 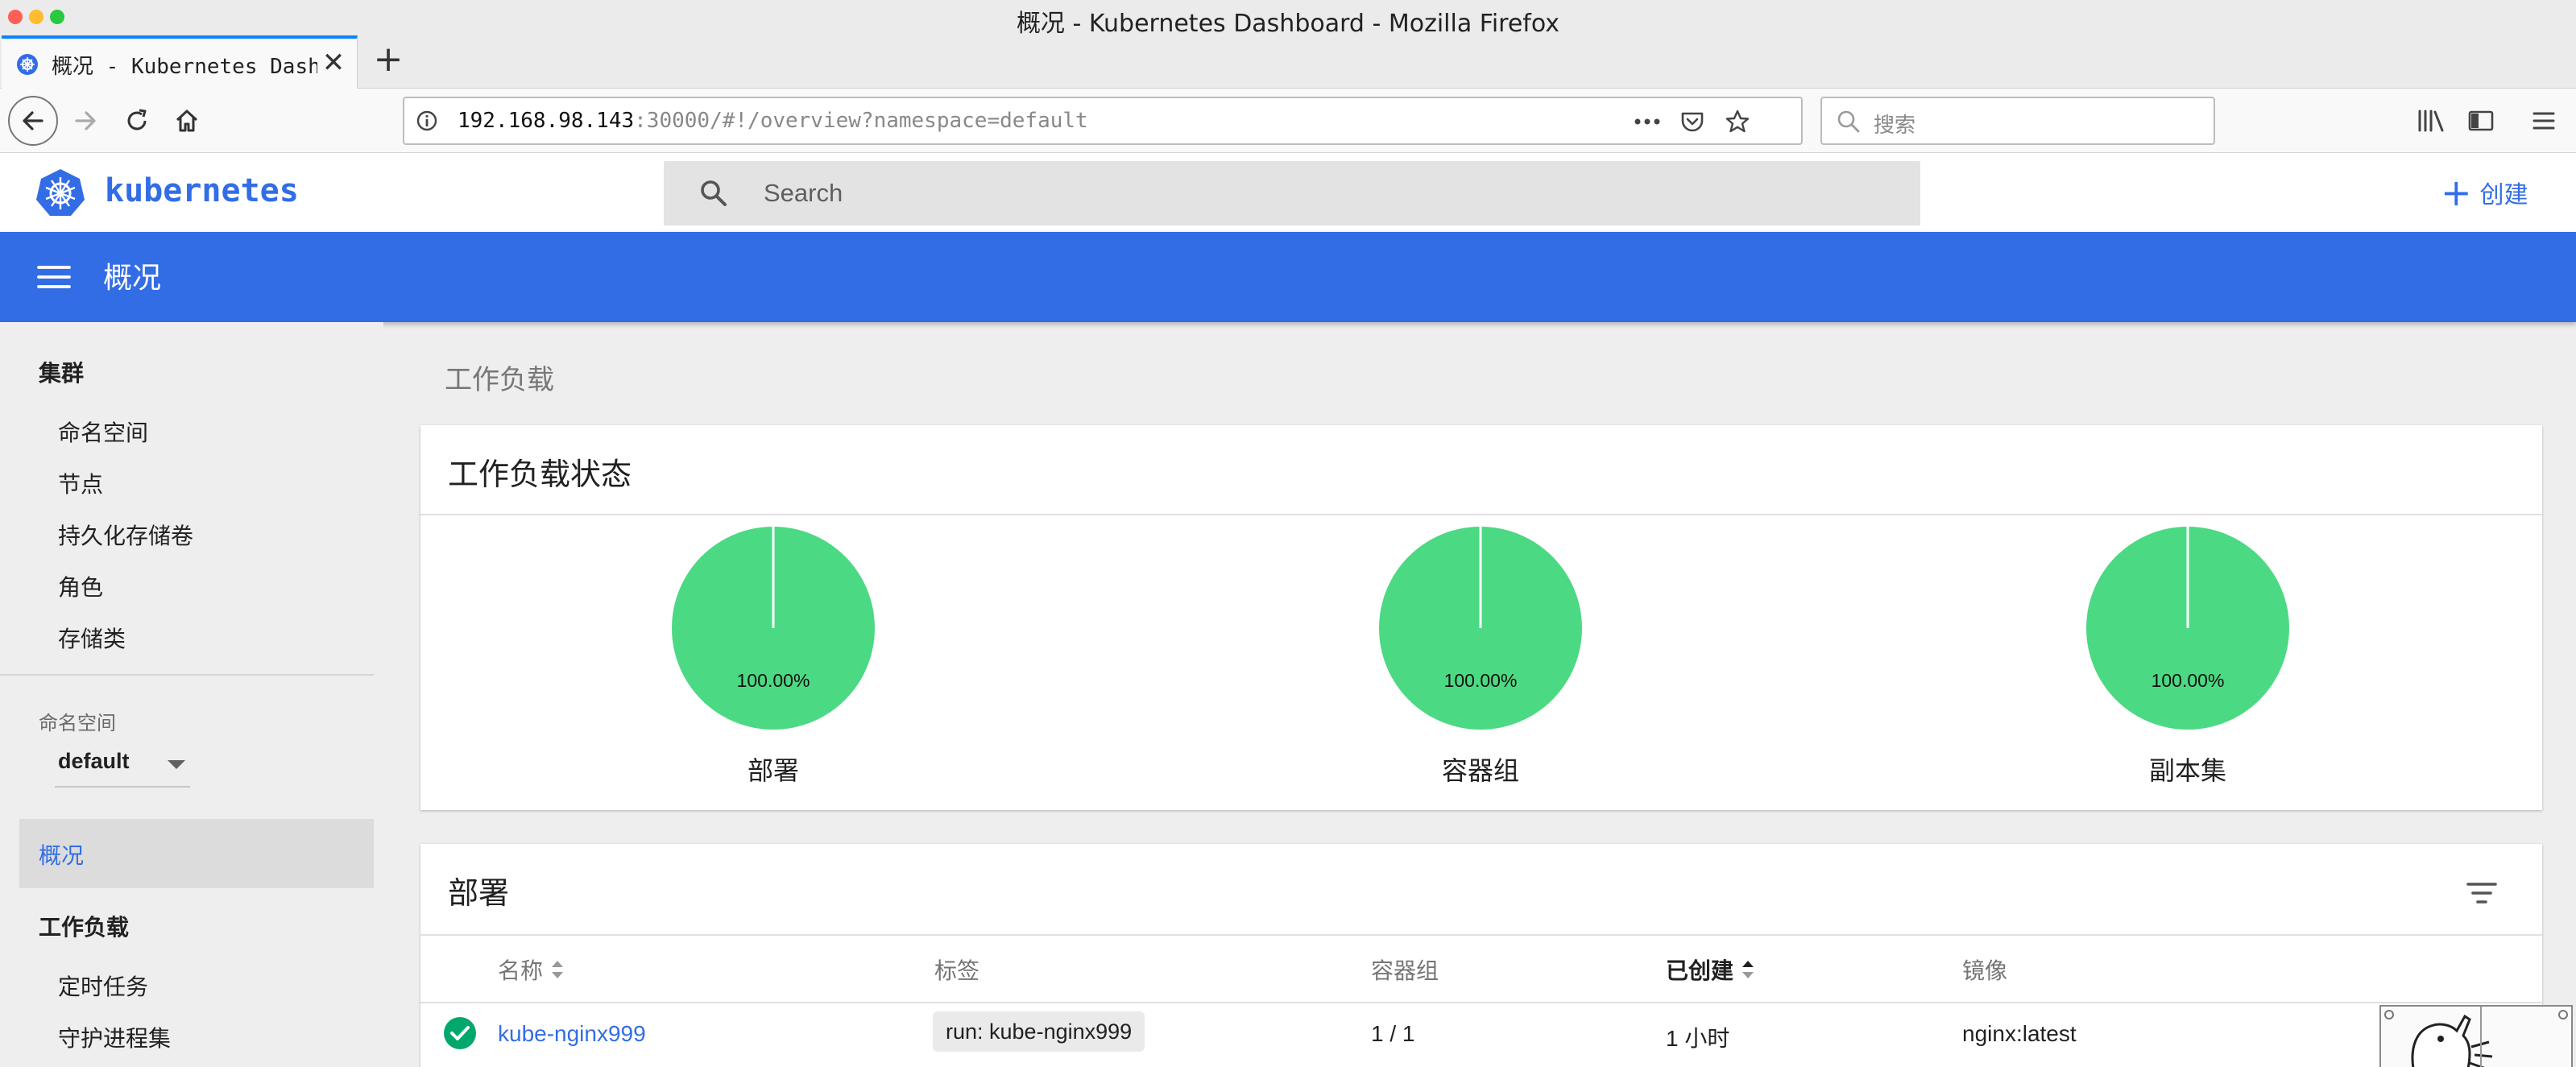 I want to click on create-button: + 创建, so click(x=2484, y=192).